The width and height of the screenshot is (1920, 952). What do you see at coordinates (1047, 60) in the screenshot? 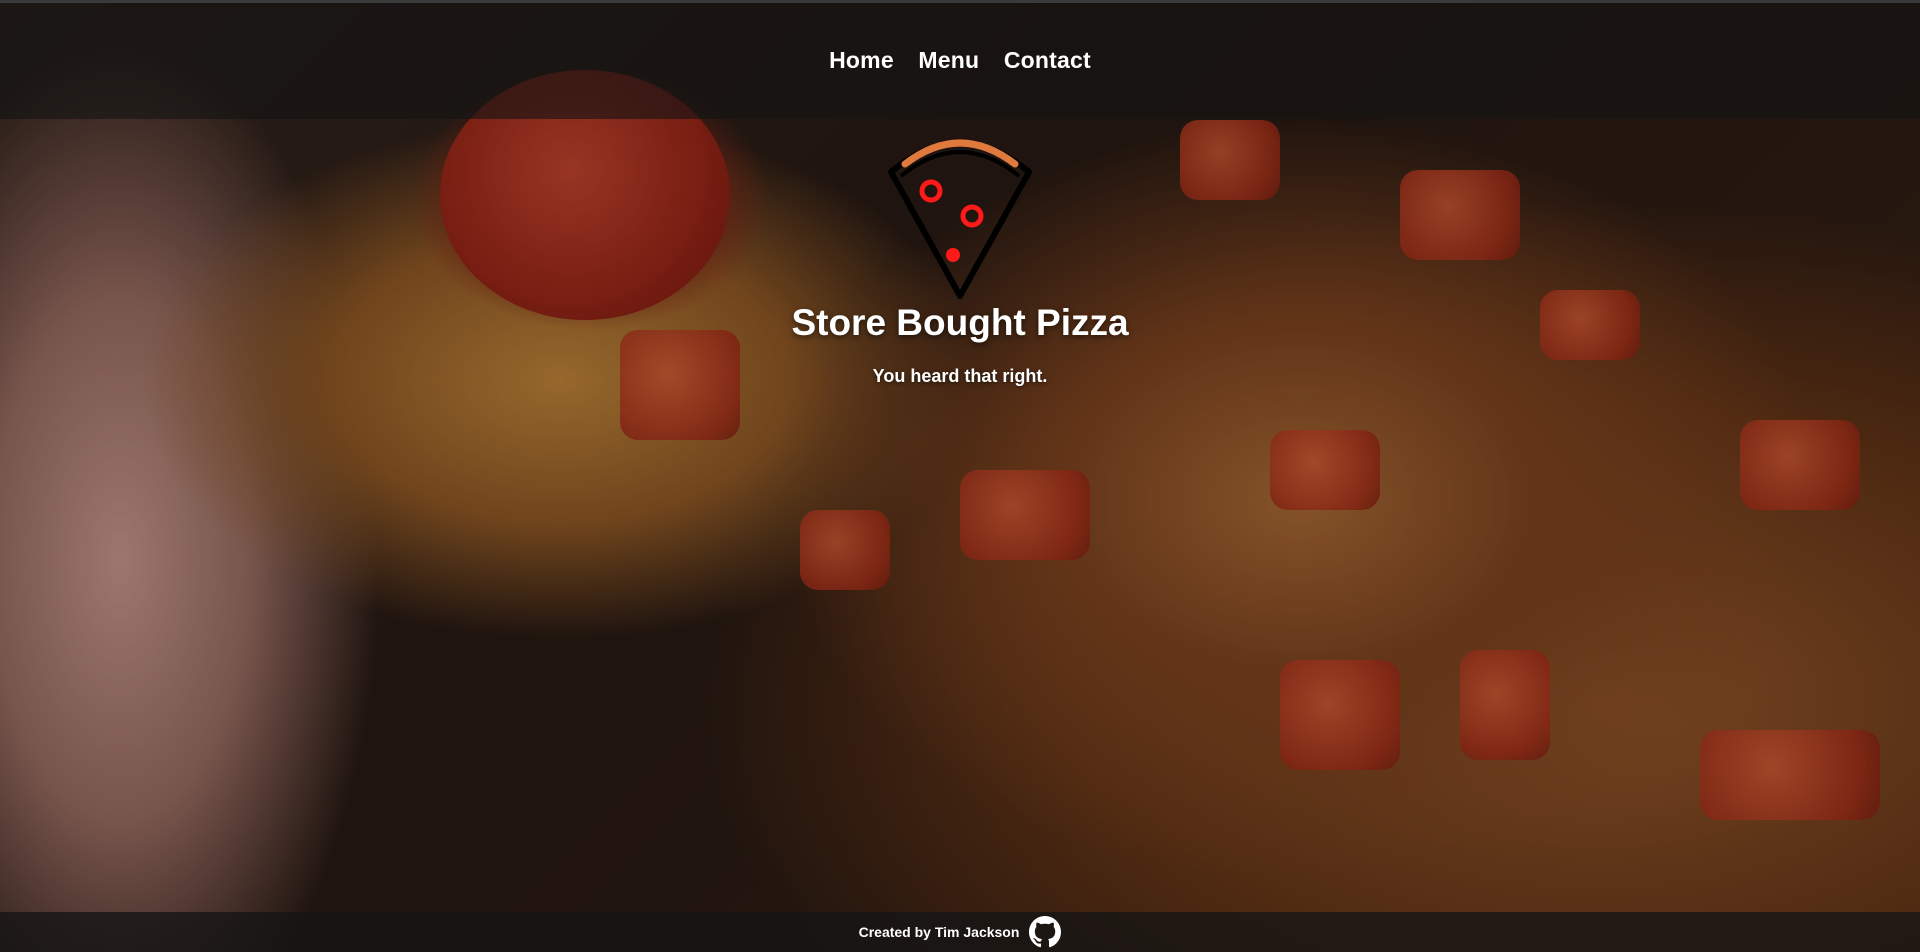
I see `nav-link-contact: Contact` at bounding box center [1047, 60].